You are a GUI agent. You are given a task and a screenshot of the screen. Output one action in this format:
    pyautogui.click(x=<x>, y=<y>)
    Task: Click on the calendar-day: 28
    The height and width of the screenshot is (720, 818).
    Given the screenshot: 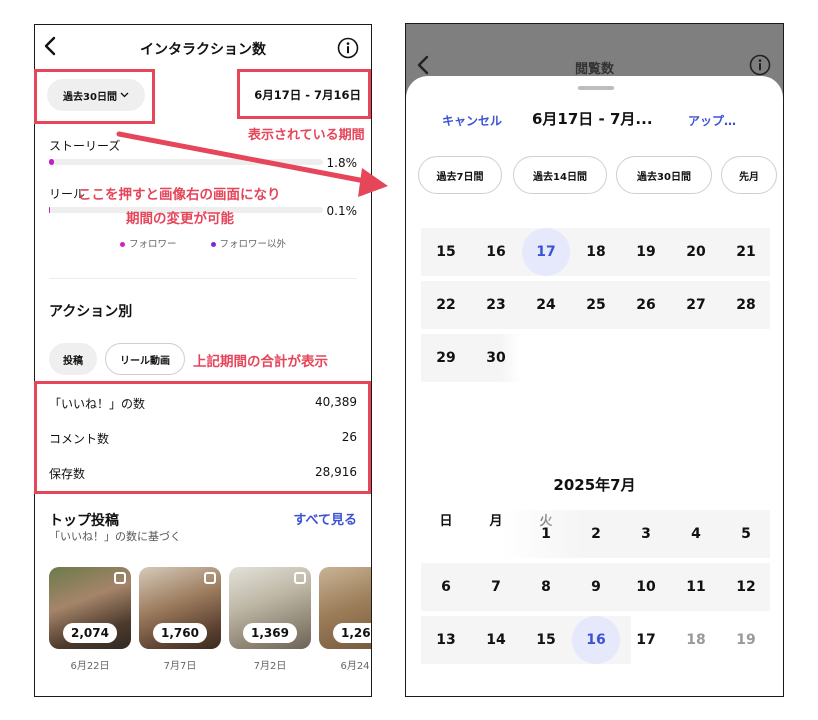 What is the action you would take?
    pyautogui.click(x=746, y=305)
    